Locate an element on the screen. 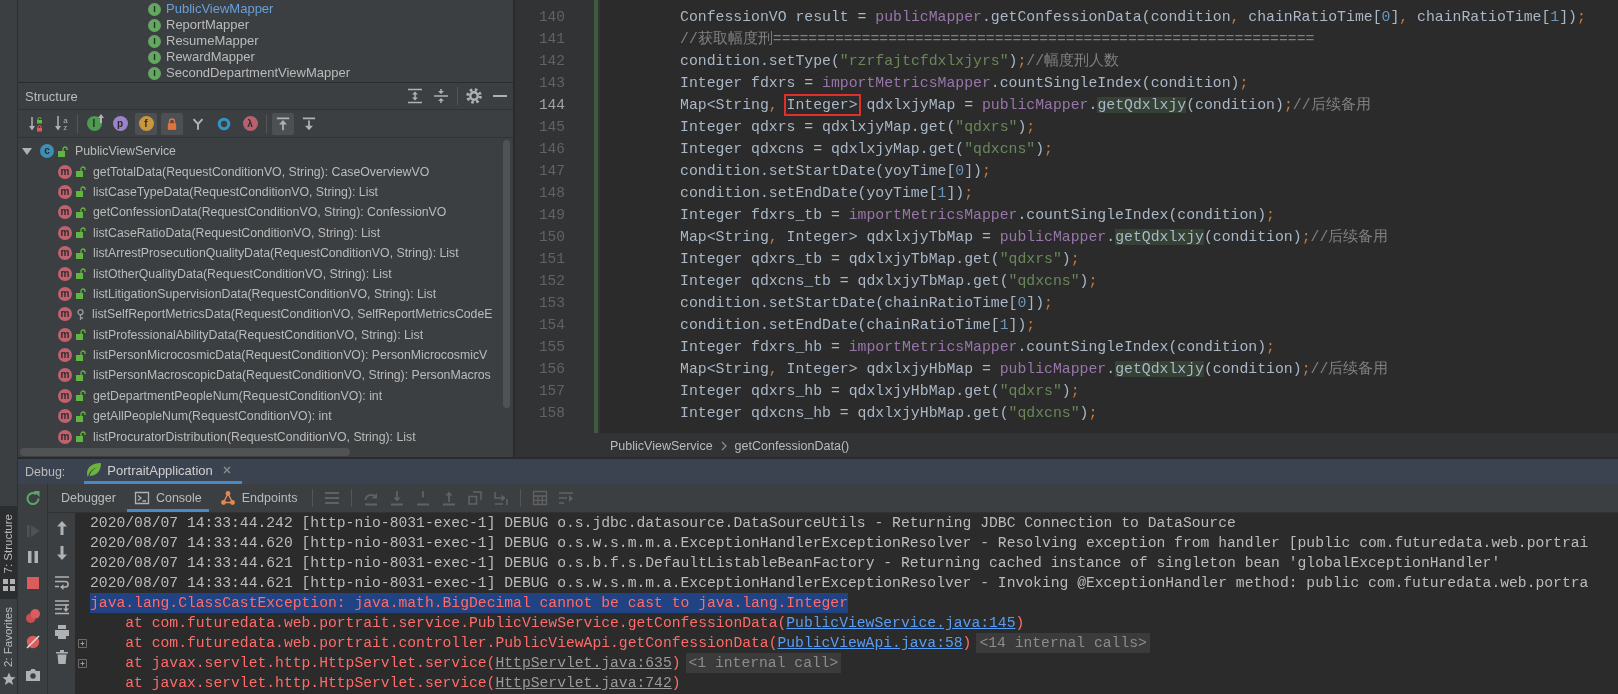 This screenshot has height=694, width=1618. padlock-icon is located at coordinates (172, 123).